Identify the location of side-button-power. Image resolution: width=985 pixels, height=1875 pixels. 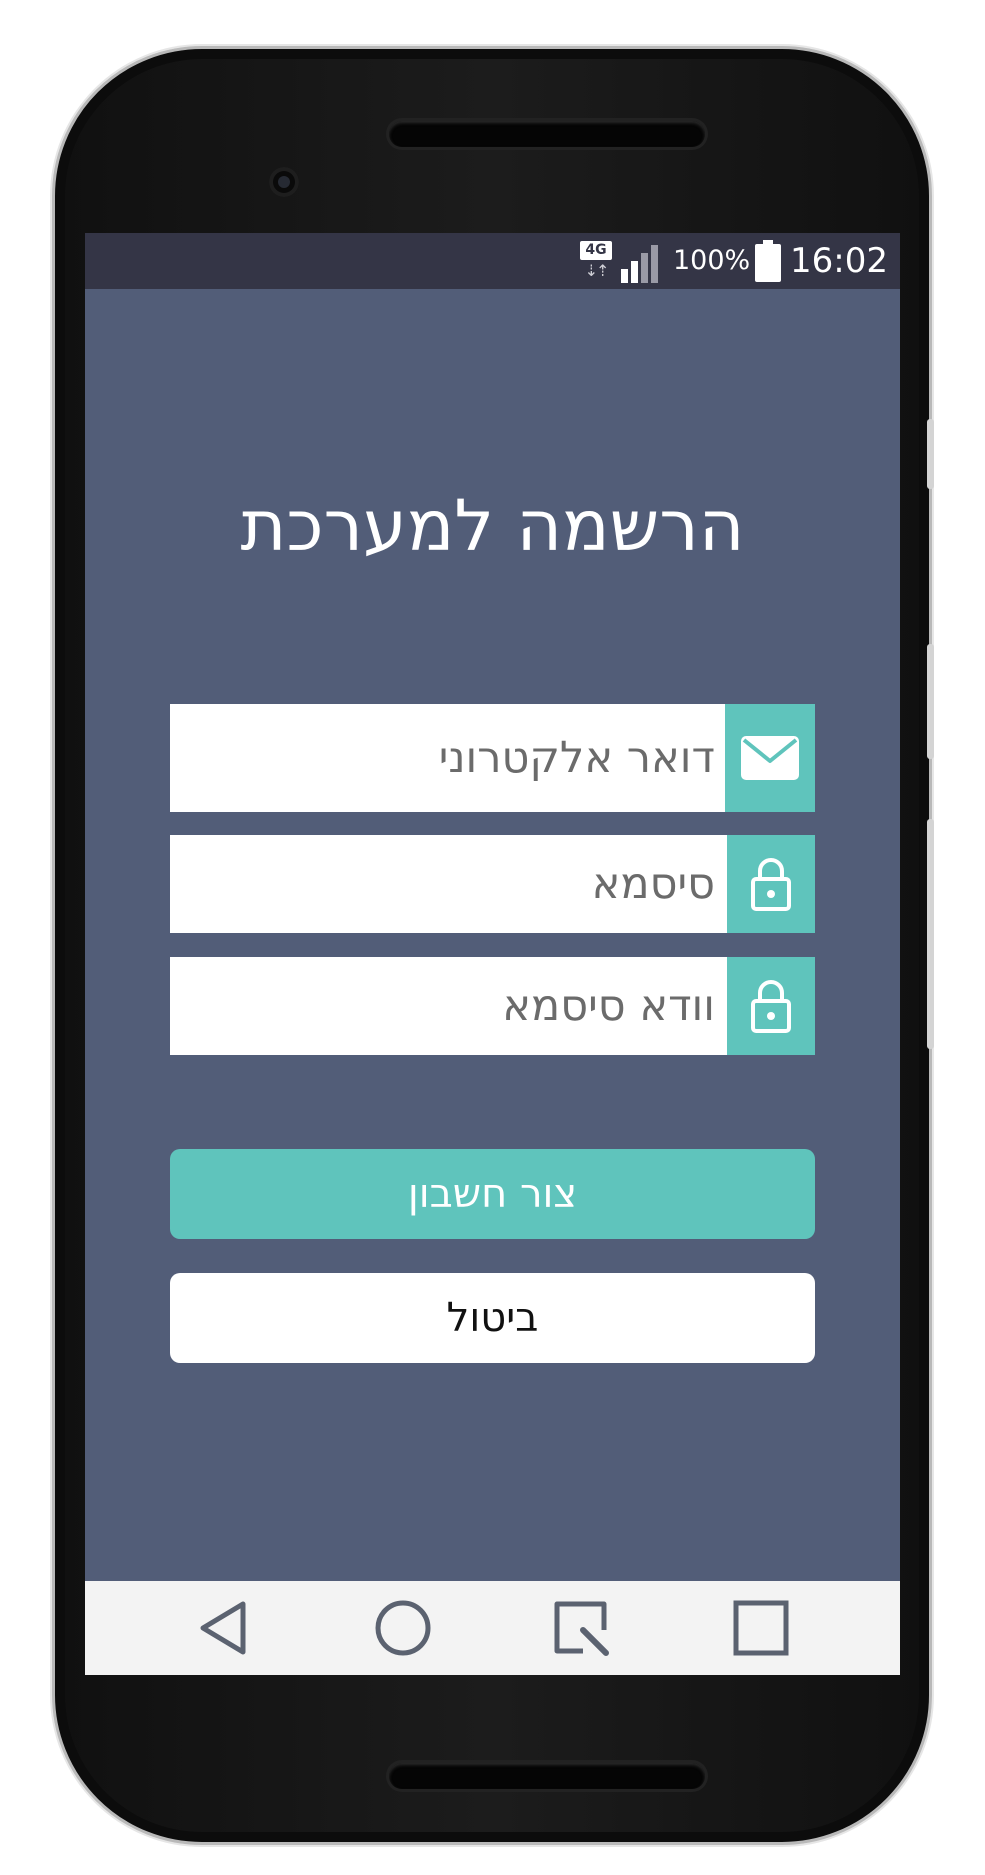
(930, 934).